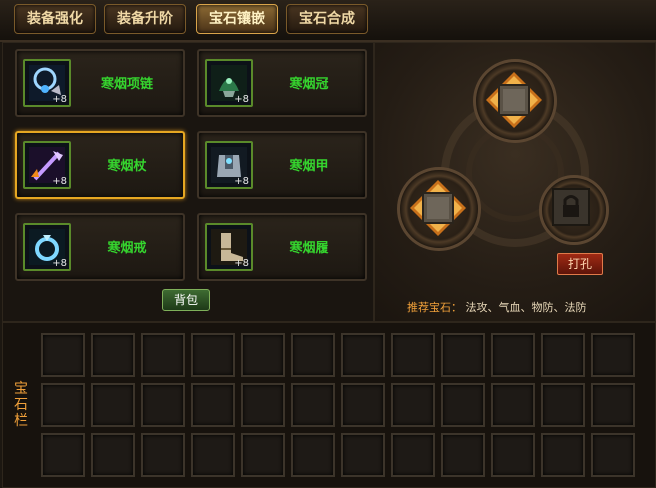 Image resolution: width=656 pixels, height=488 pixels. I want to click on equip-necklace: +8 寒烟项链, so click(100, 83).